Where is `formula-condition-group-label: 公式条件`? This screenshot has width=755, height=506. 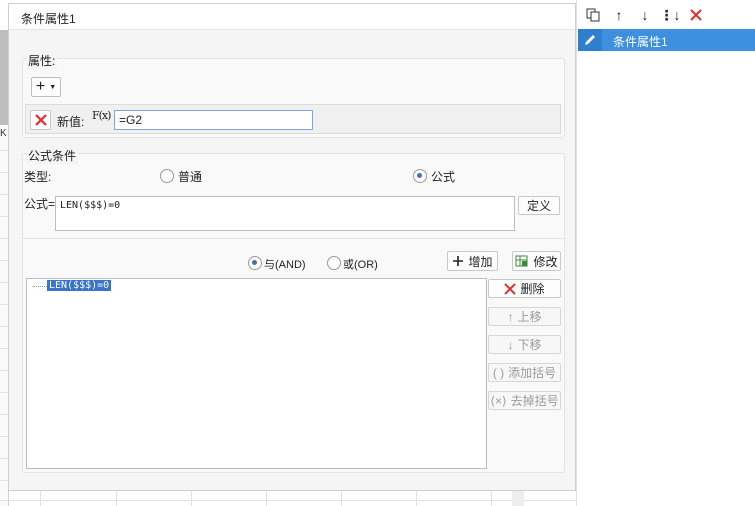 formula-condition-group-label: 公式条件 is located at coordinates (52, 155).